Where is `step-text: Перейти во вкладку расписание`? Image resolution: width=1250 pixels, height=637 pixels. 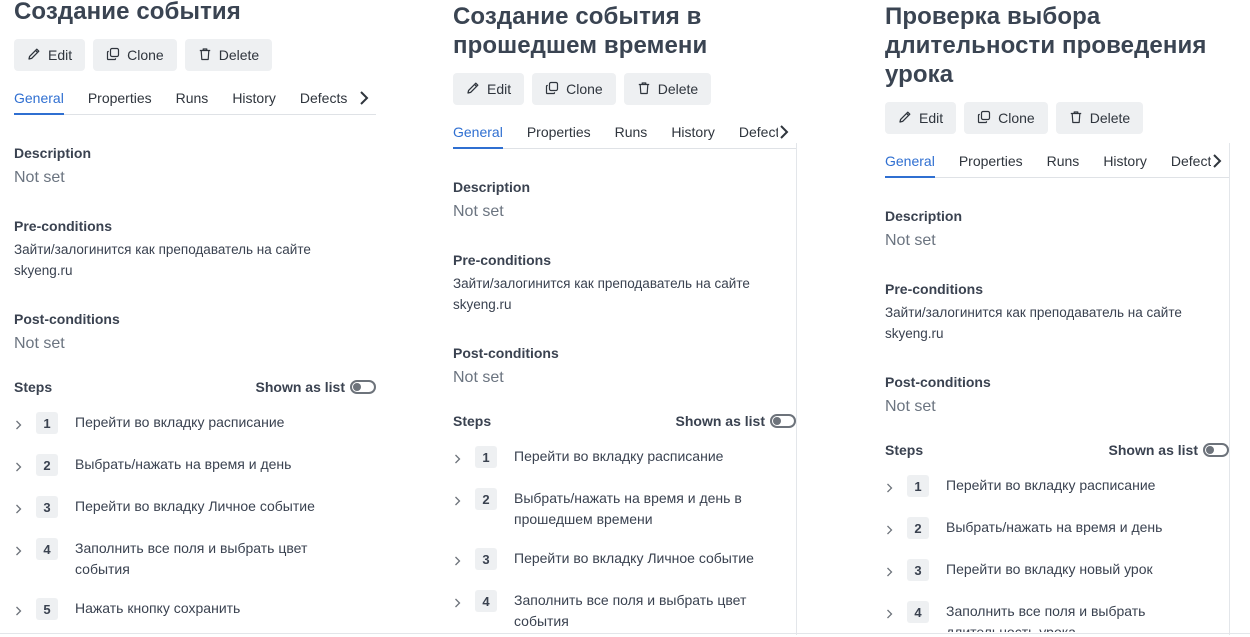 step-text: Перейти во вкладку расписание is located at coordinates (1051, 485).